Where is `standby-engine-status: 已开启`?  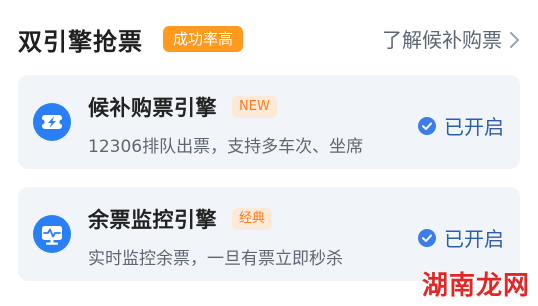 standby-engine-status: 已开启 is located at coordinates (461, 125).